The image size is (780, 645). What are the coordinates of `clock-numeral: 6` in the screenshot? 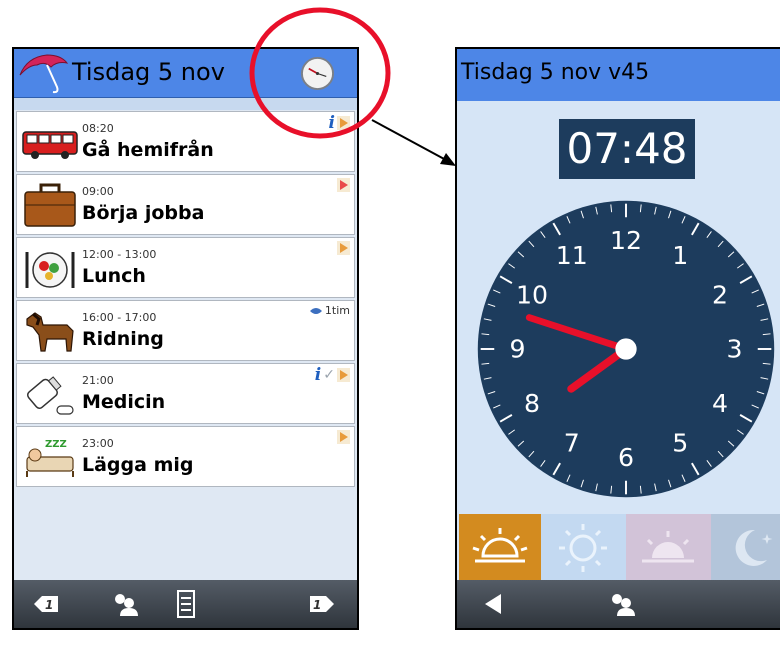 It's located at (626, 457).